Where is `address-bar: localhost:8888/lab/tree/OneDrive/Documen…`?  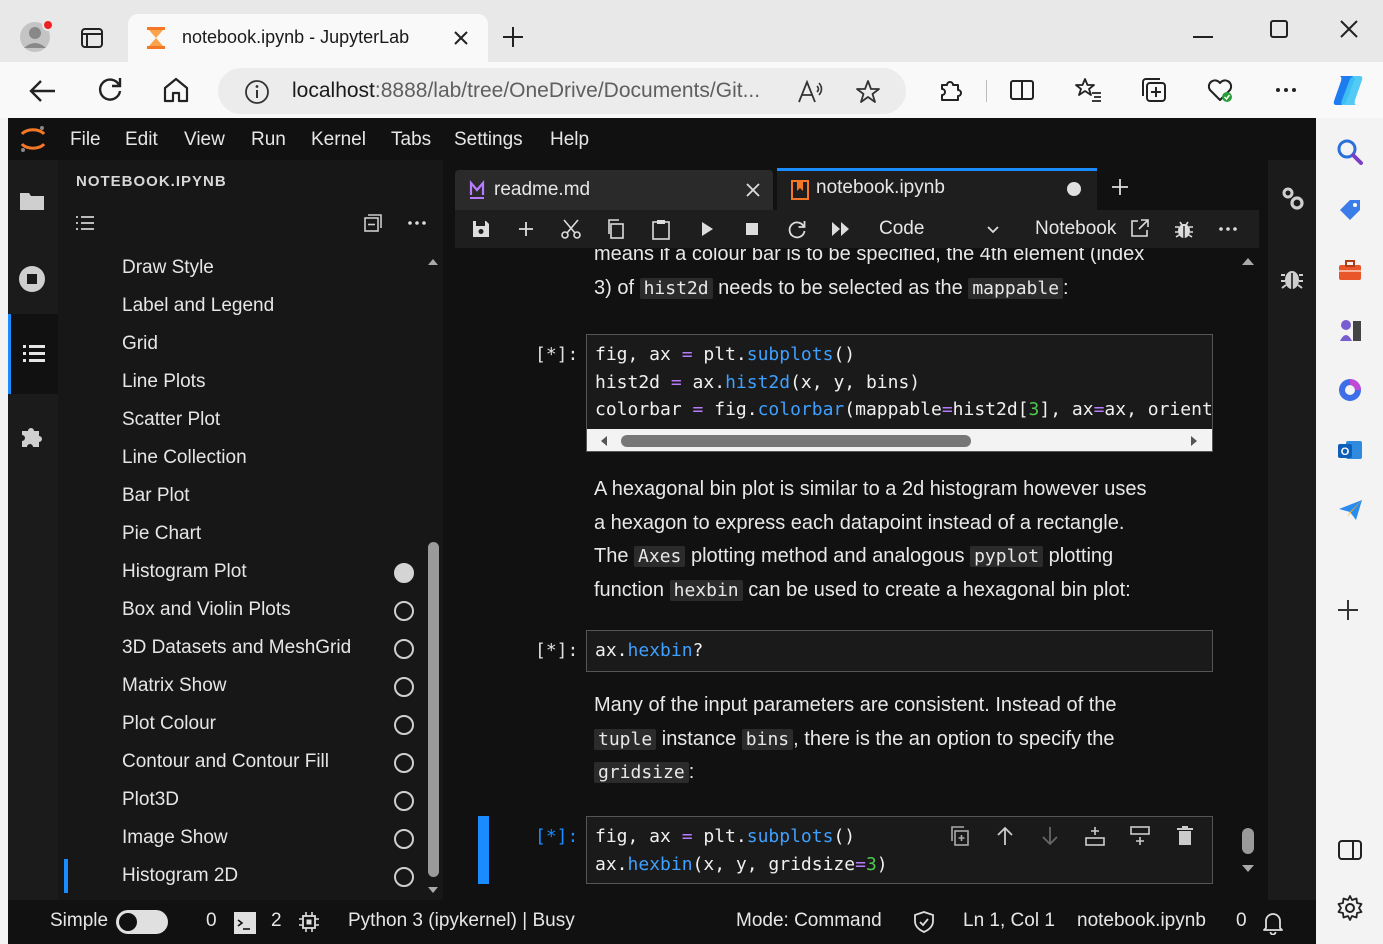
address-bar: localhost:8888/lab/tree/OneDrive/Documen… is located at coordinates (562, 91).